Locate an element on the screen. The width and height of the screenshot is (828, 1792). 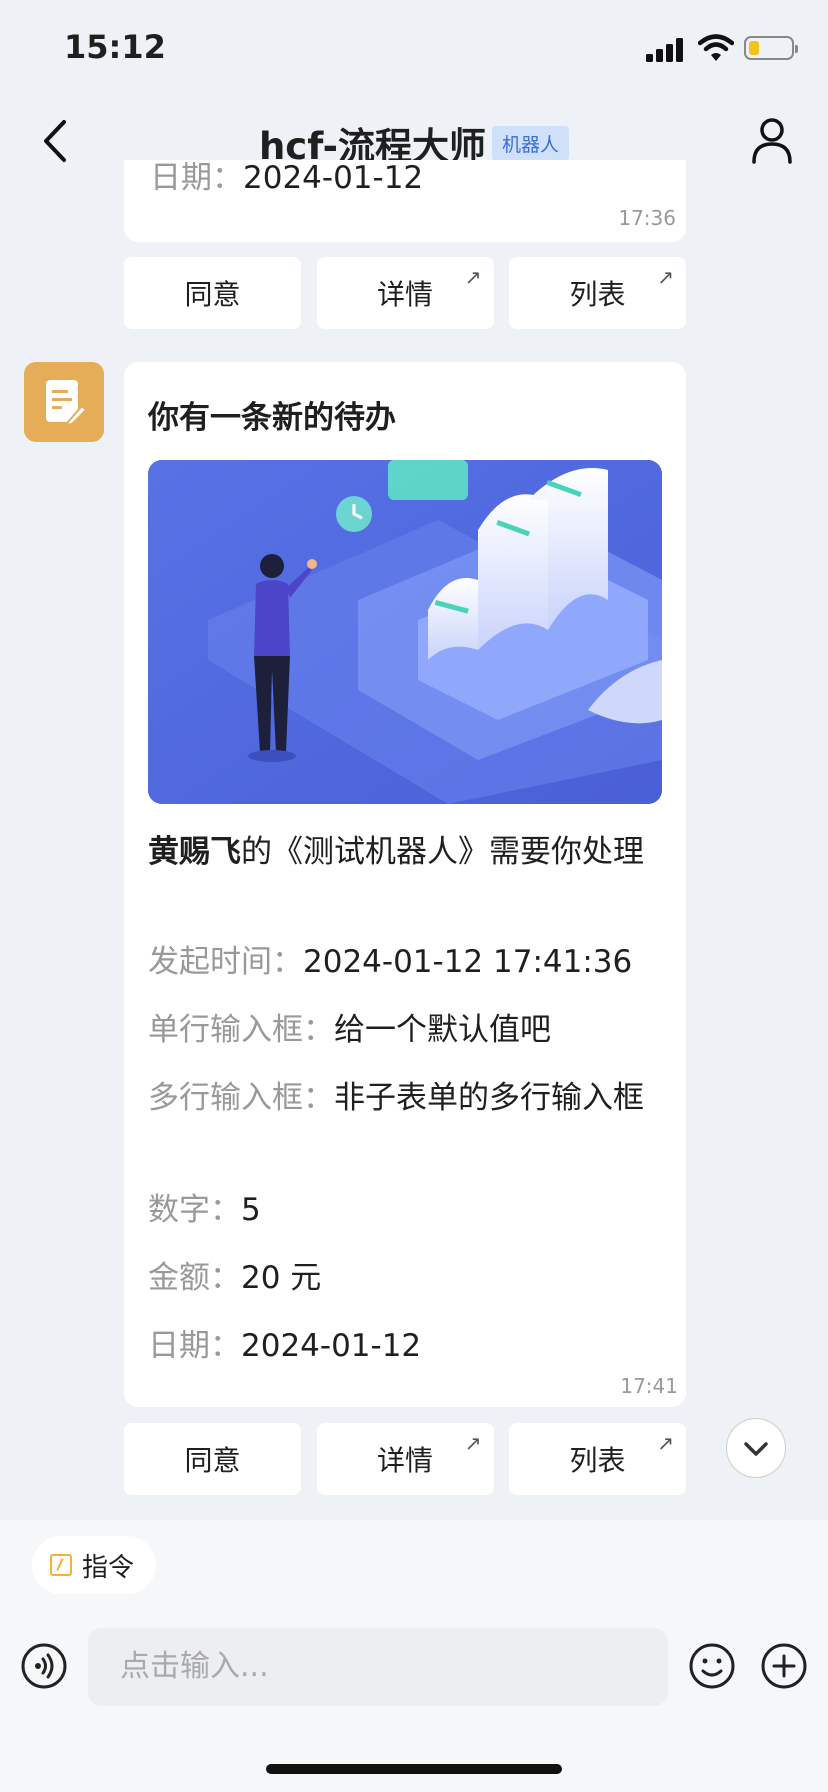
emoji-icon is located at coordinates (712, 1666).